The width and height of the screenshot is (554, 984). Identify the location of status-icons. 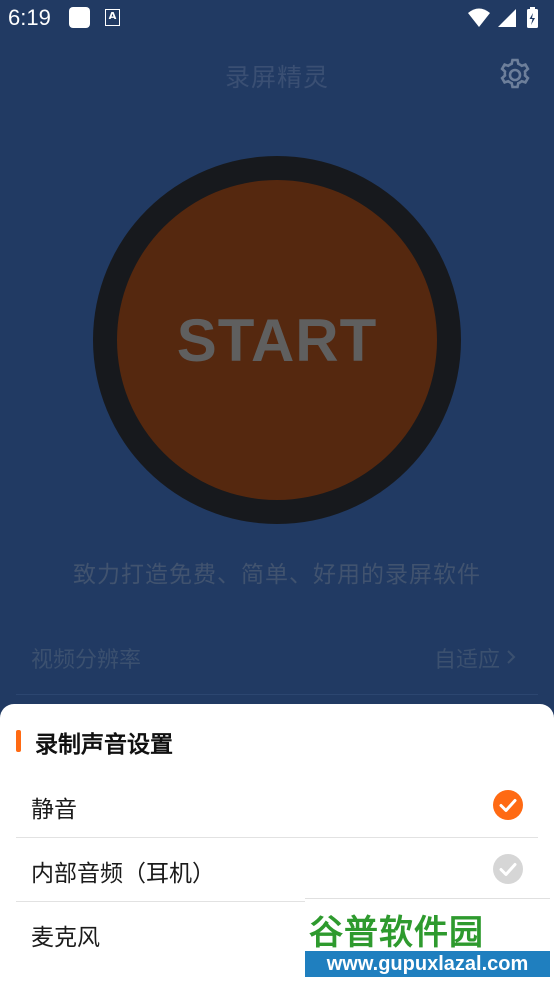
(503, 17).